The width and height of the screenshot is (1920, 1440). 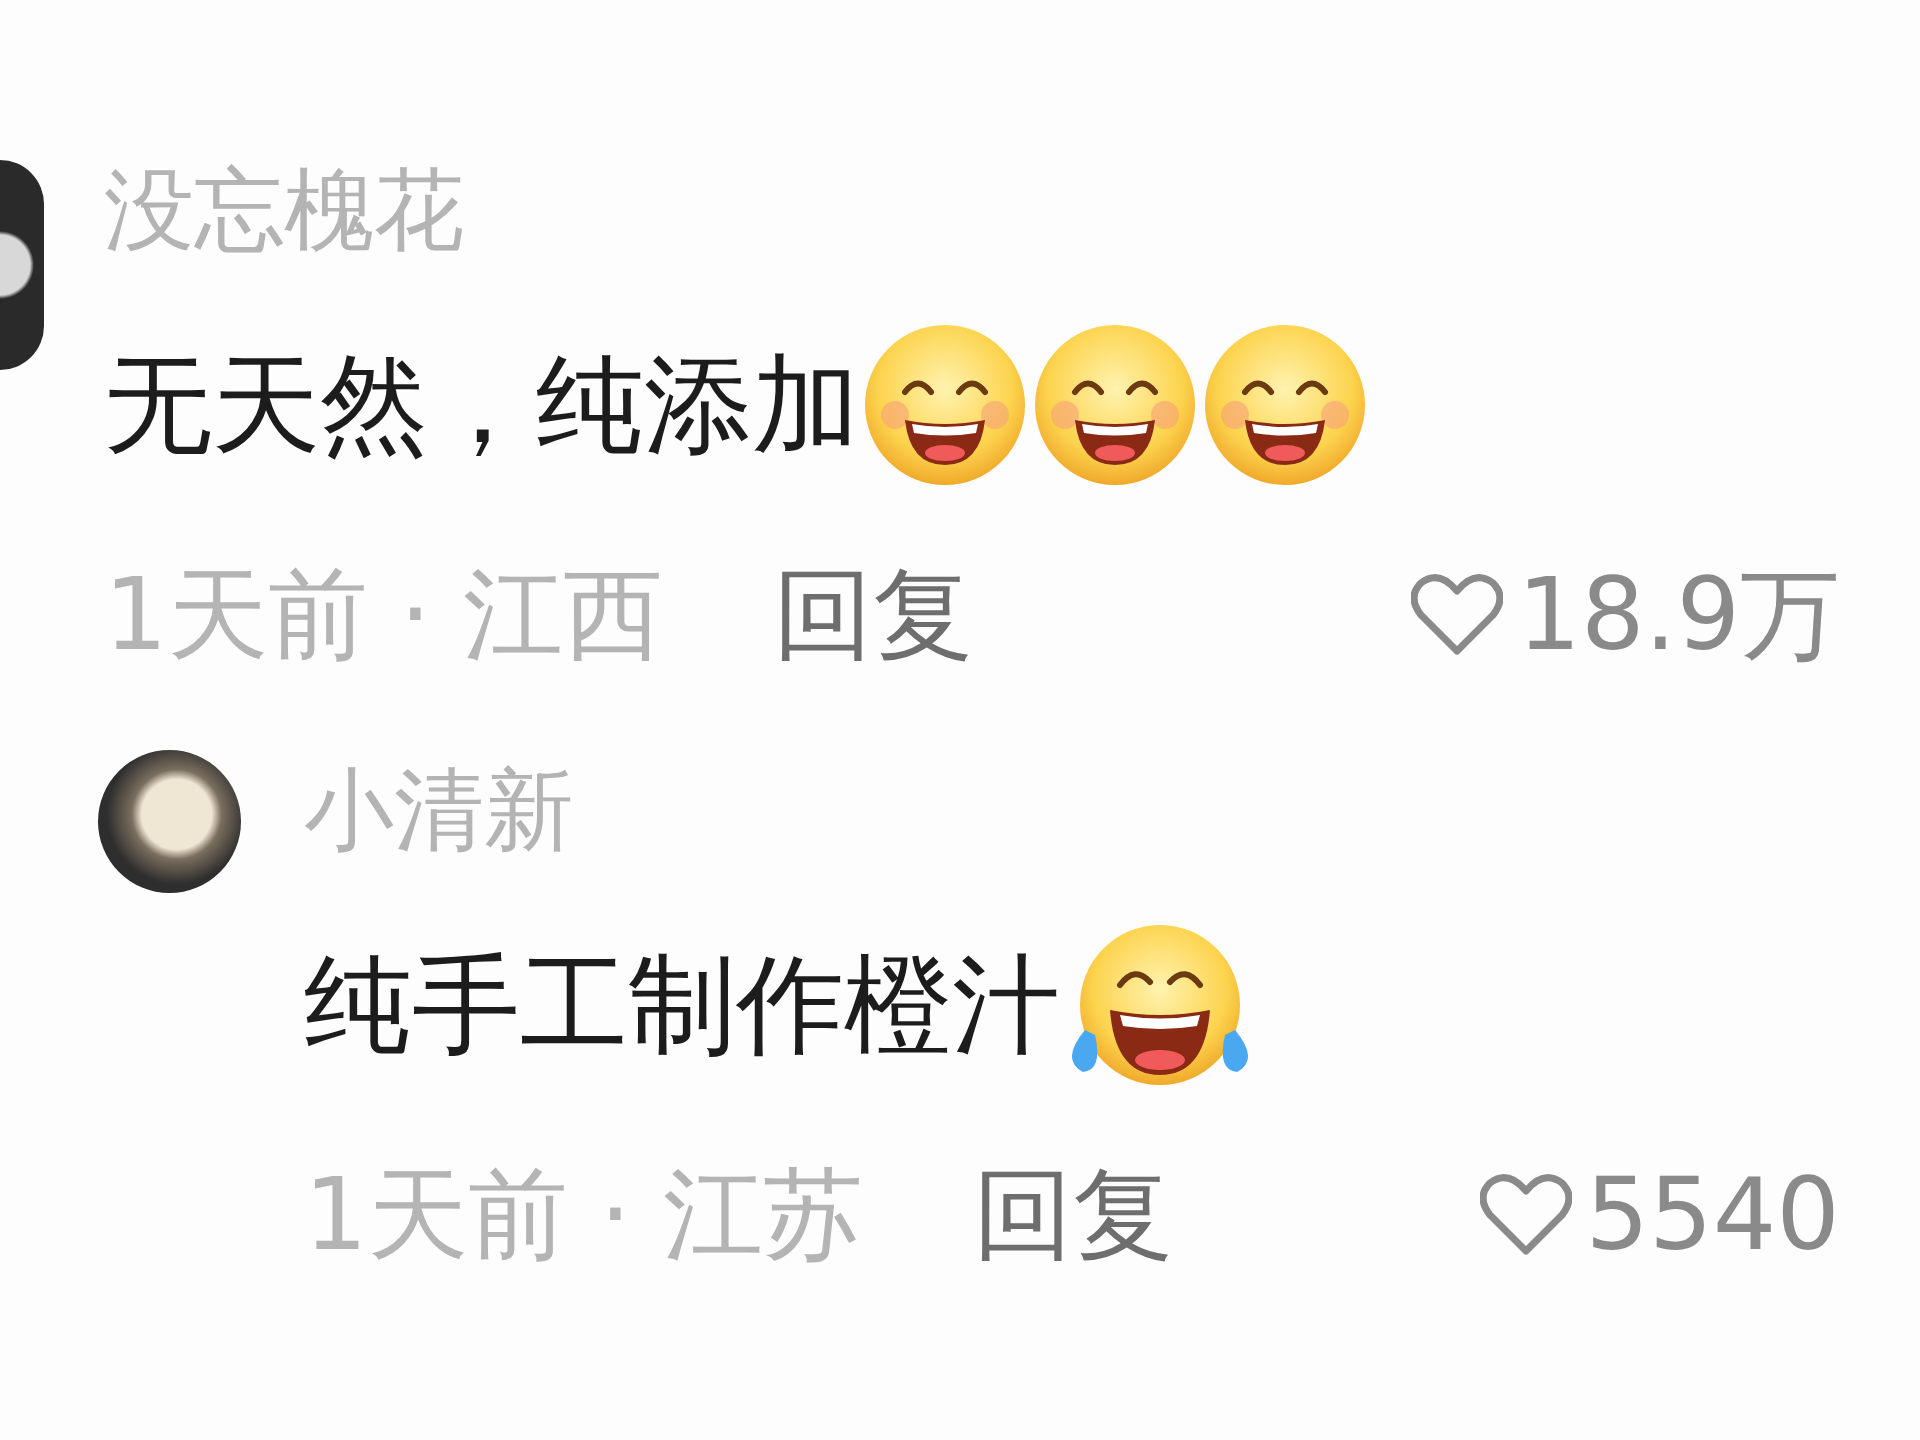 What do you see at coordinates (482, 405) in the screenshot?
I see `comment-text: 无天然，纯添加` at bounding box center [482, 405].